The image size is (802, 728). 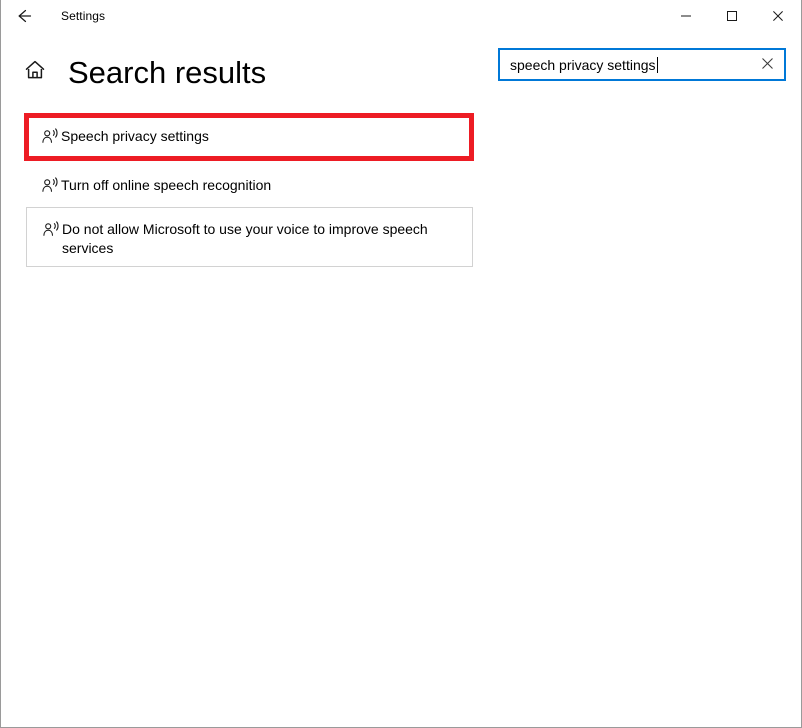 I want to click on search-result-item-turn-off-online-speech-recognition: Turn off online speech recognition, so click(x=249, y=186).